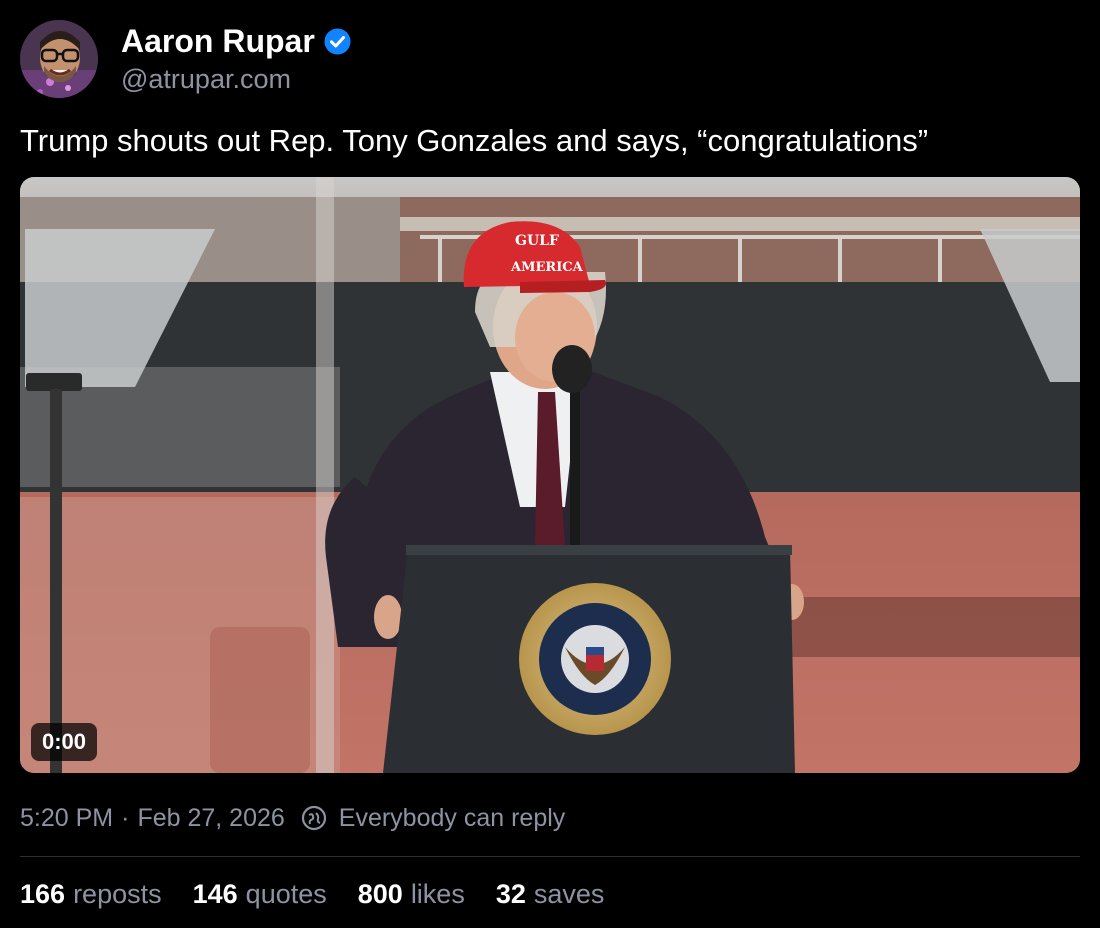 This screenshot has width=1100, height=928. What do you see at coordinates (452, 818) in the screenshot?
I see `reply-setting: Everybody can reply` at bounding box center [452, 818].